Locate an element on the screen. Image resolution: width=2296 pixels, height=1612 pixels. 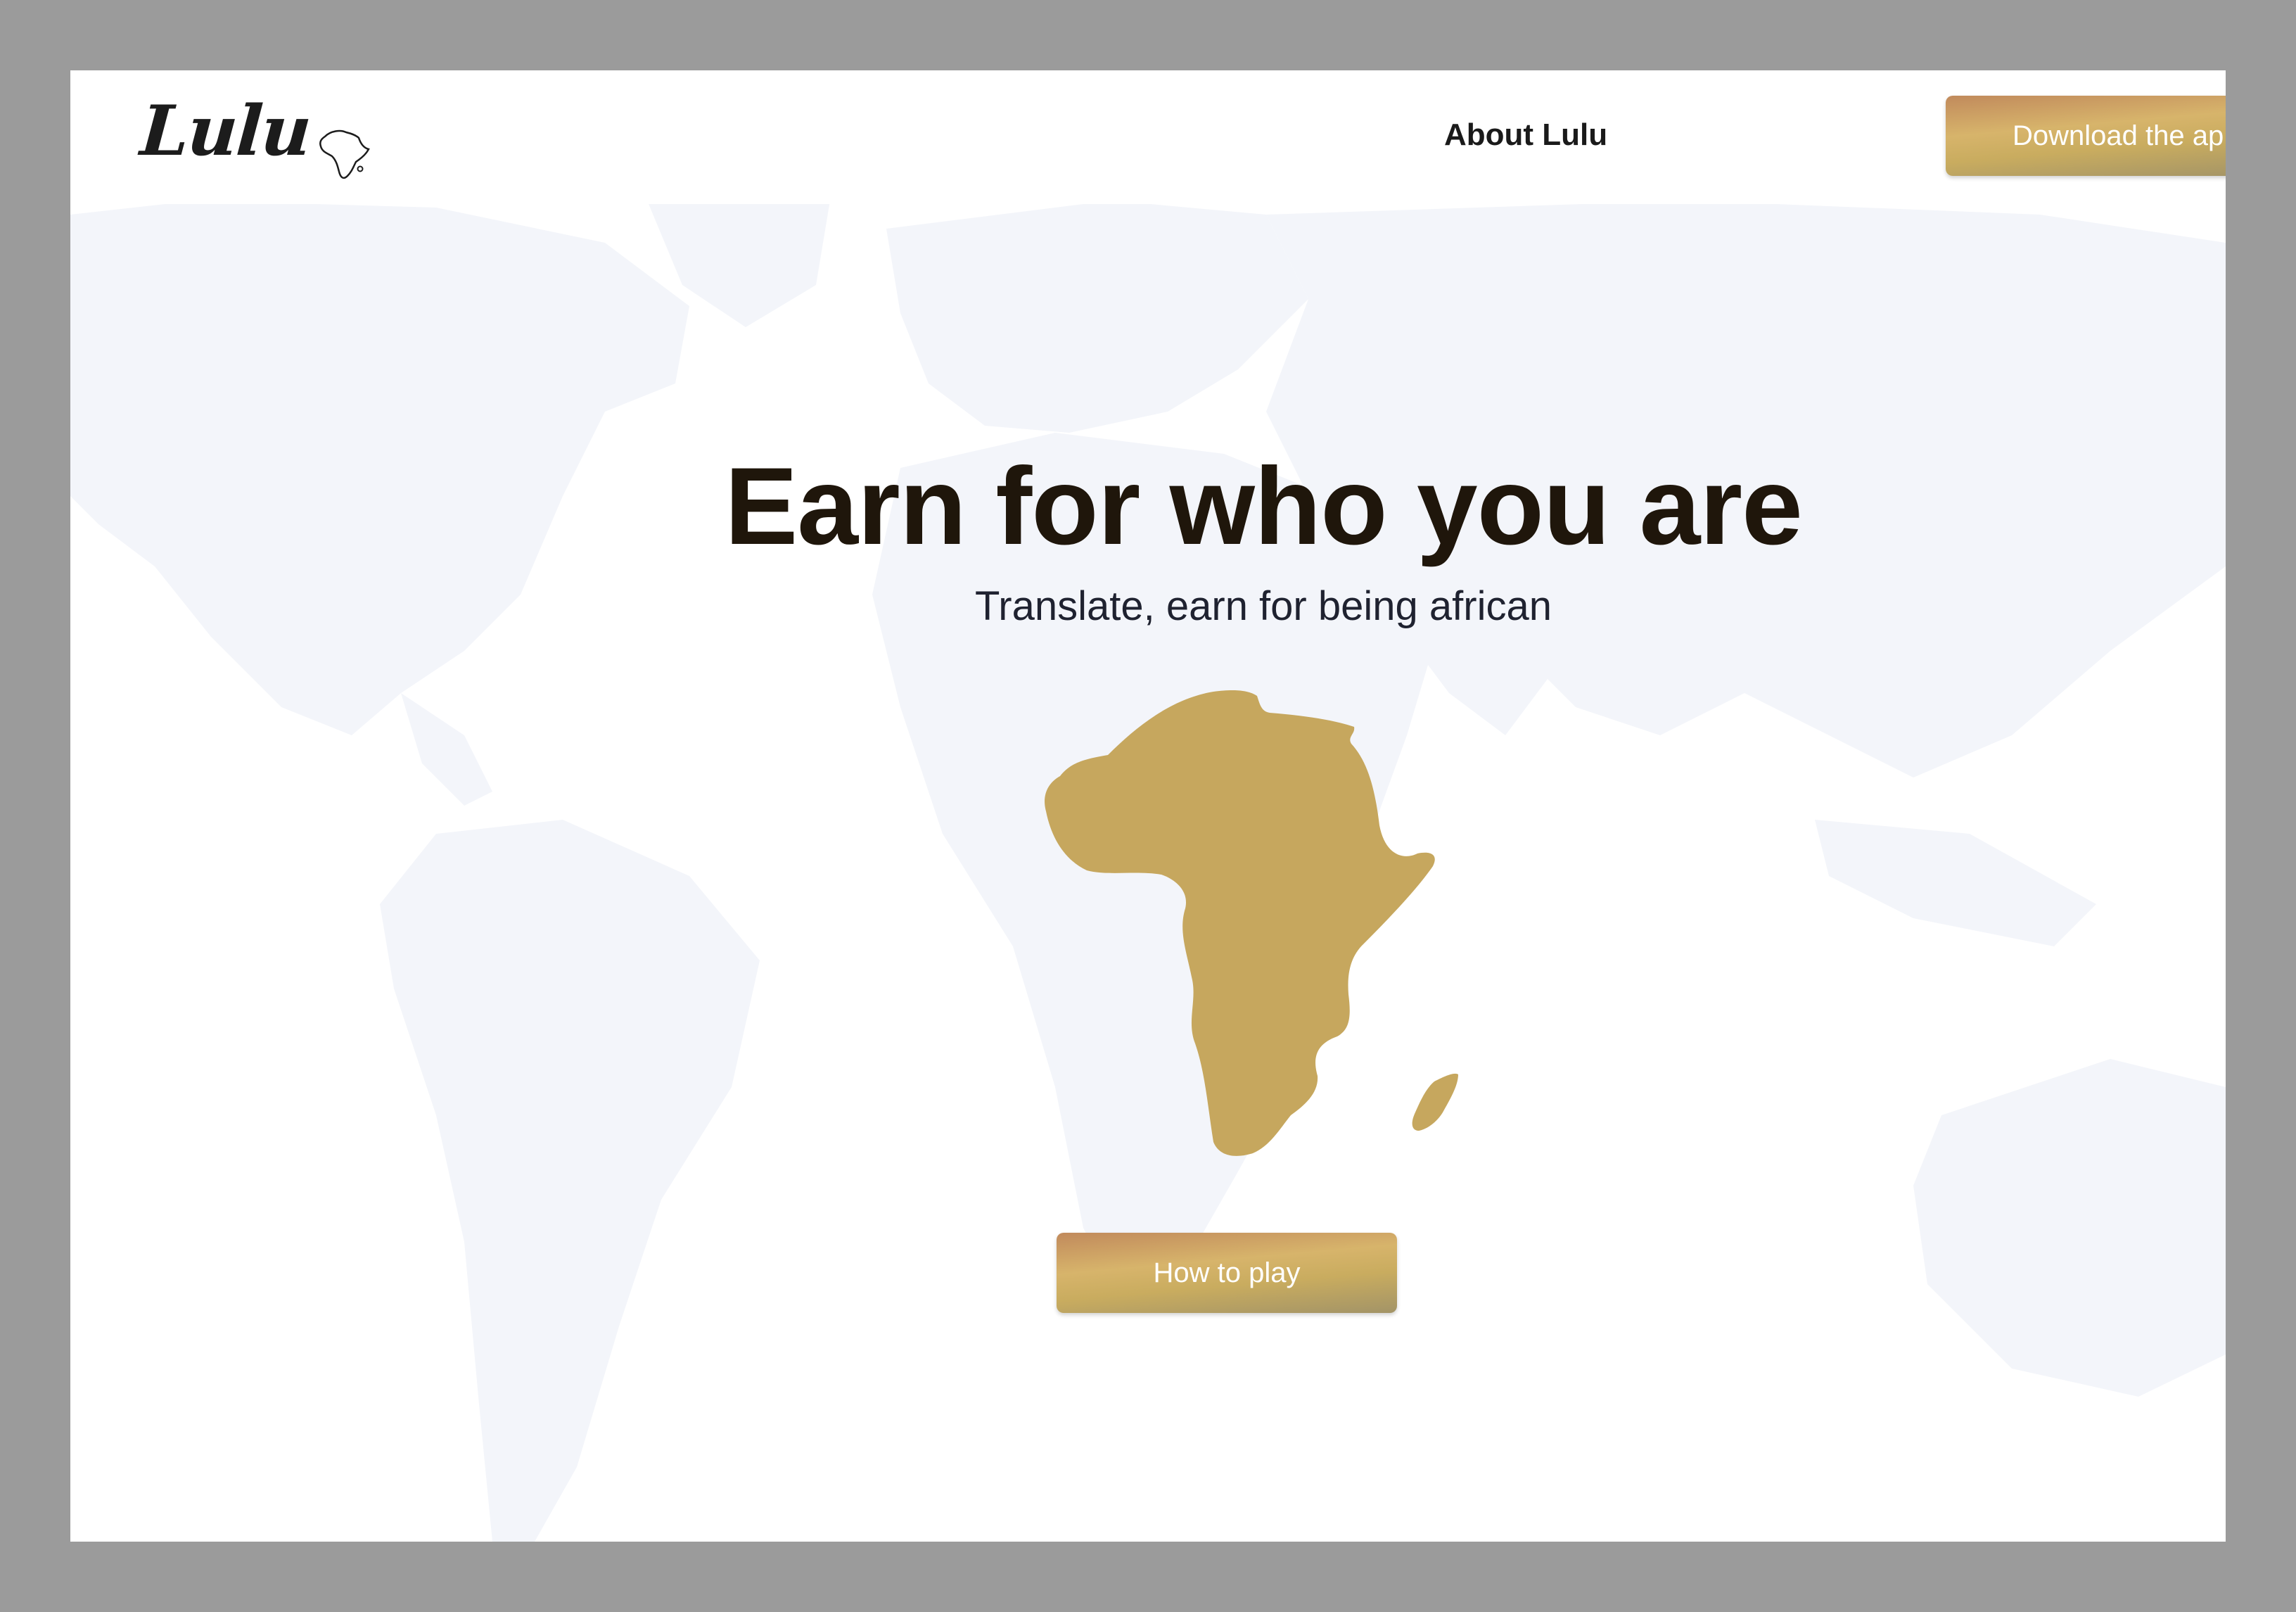
logo: Lulu is located at coordinates (254, 140).